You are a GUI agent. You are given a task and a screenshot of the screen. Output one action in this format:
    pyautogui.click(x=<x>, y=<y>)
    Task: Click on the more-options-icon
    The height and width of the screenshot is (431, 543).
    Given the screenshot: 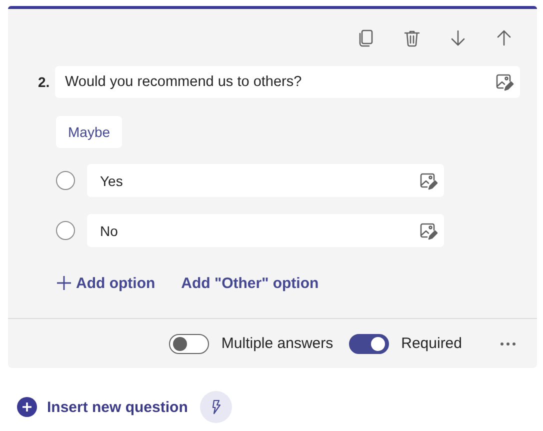 What is the action you would take?
    pyautogui.click(x=508, y=344)
    